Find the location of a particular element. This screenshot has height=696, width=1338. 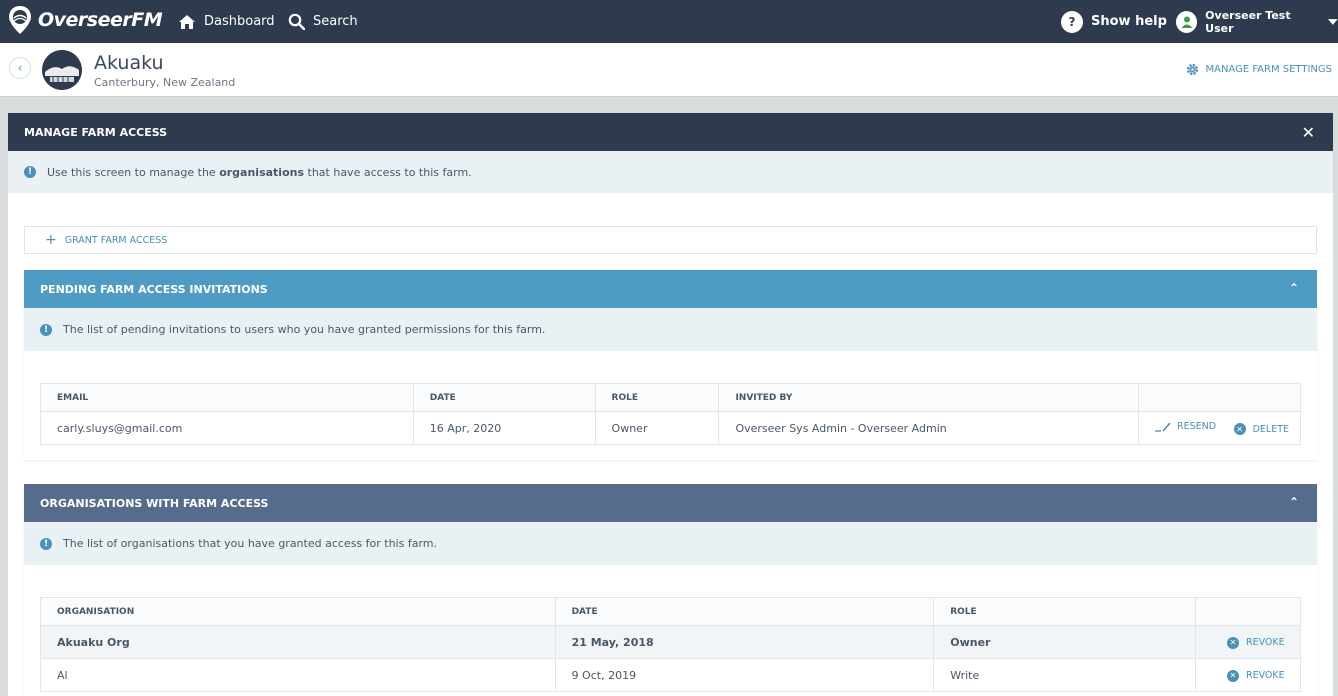

brand-name: OverseerFM is located at coordinates (100, 20).